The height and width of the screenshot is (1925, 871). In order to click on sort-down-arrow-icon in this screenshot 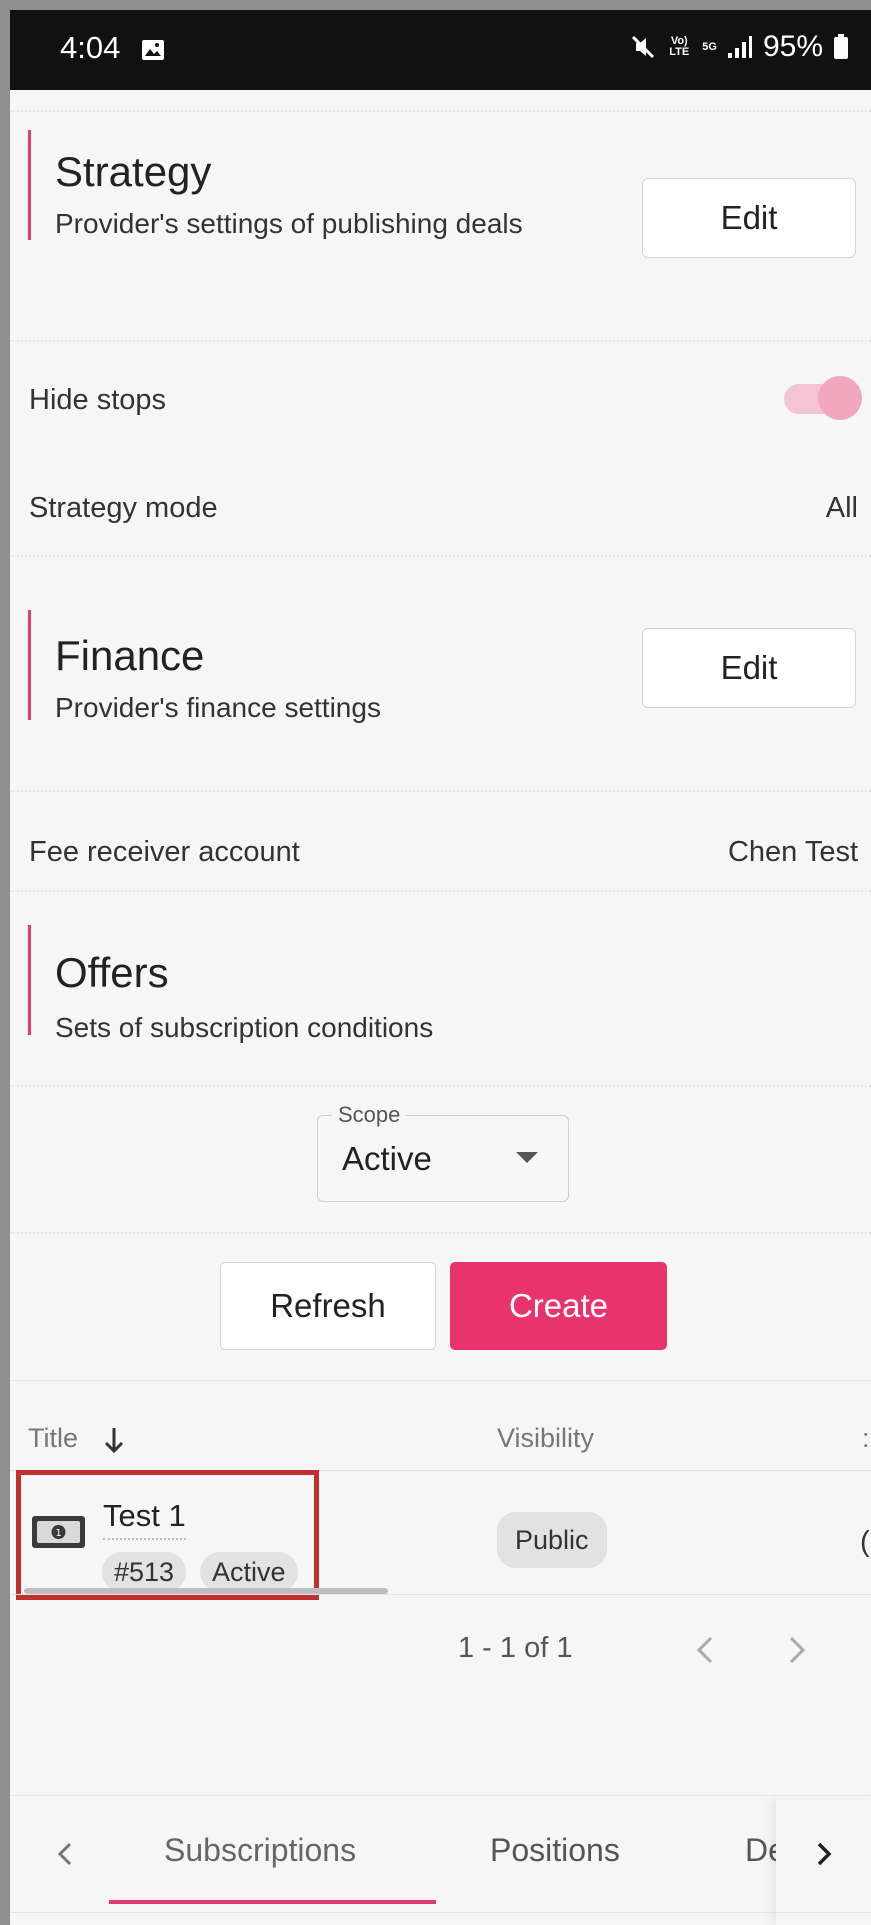, I will do `click(114, 1440)`.